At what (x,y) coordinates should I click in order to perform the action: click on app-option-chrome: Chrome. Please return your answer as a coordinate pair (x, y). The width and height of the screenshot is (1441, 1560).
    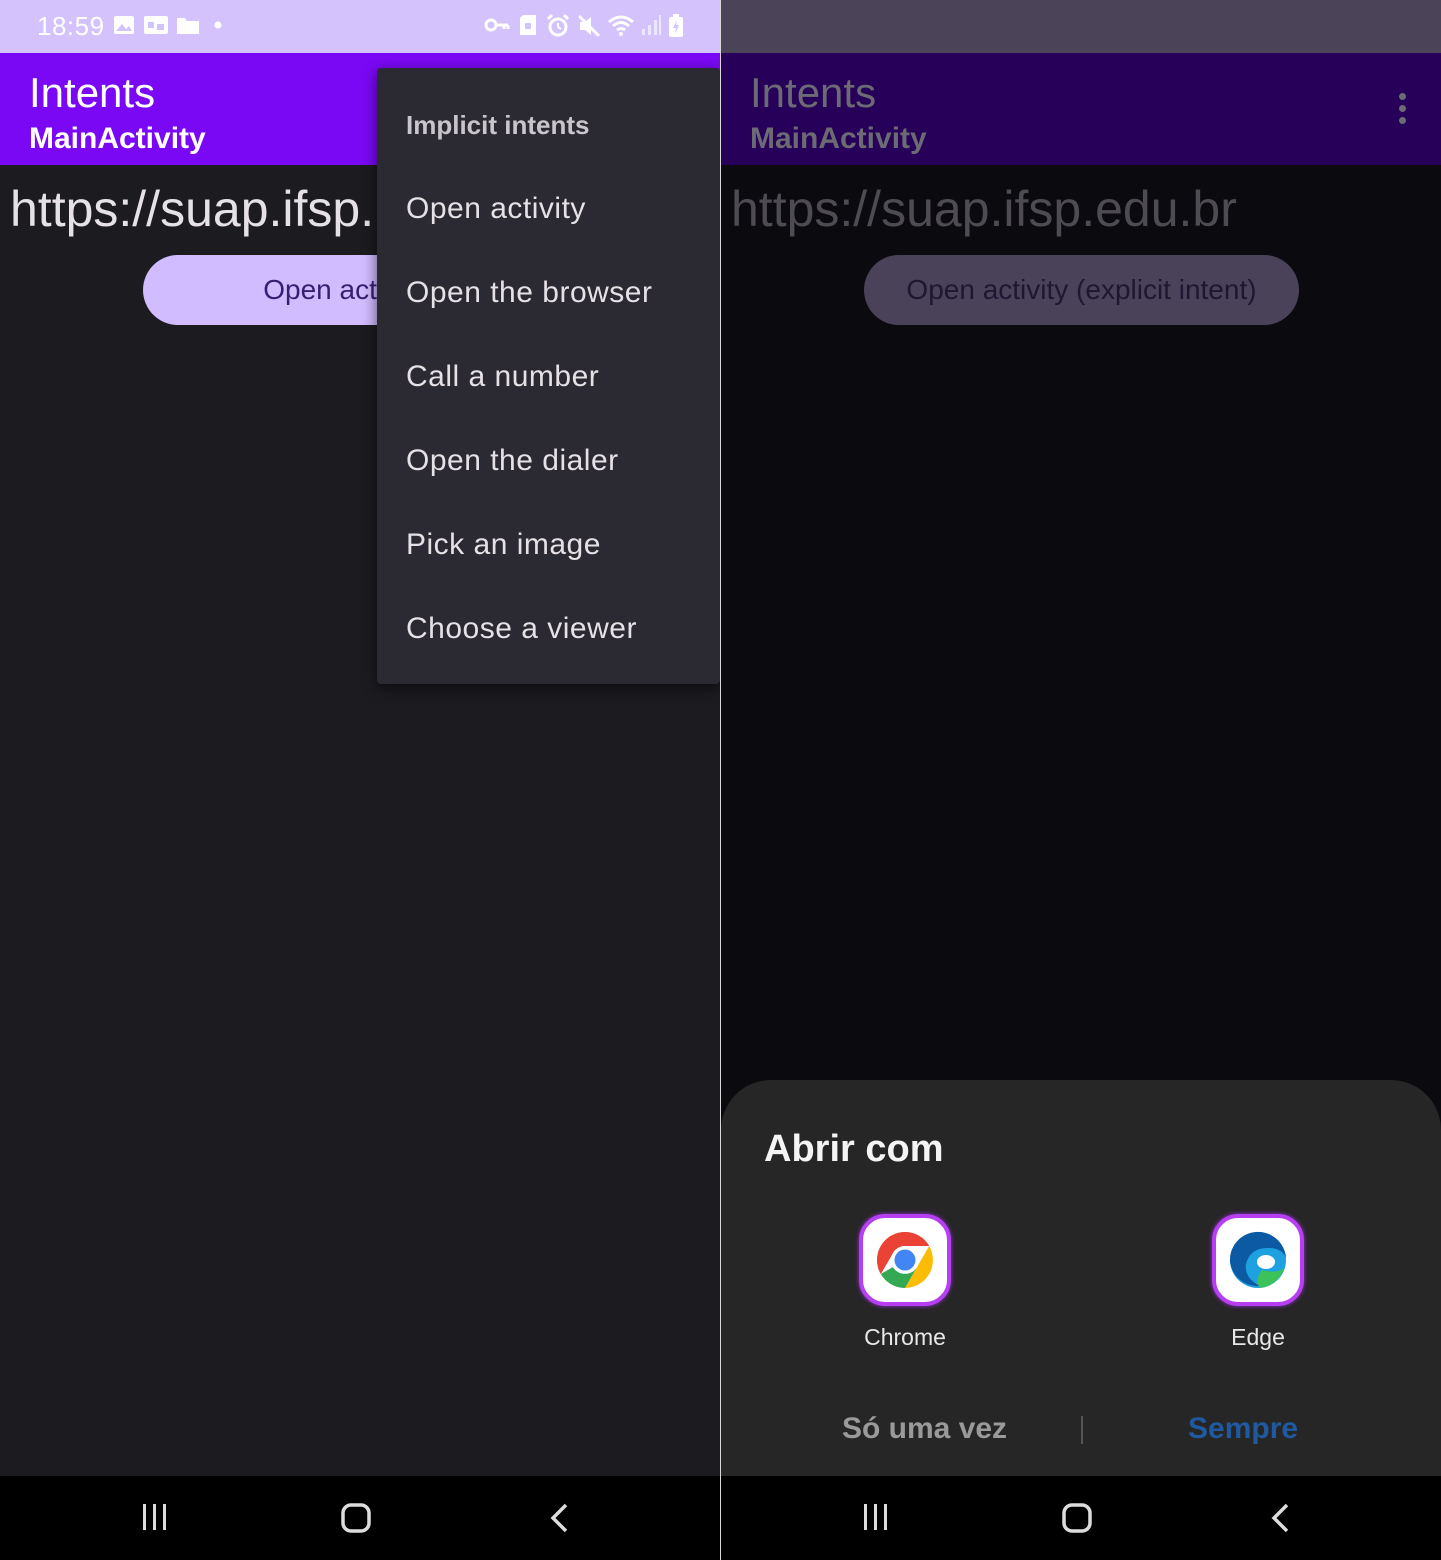
    Looking at the image, I should click on (905, 1282).